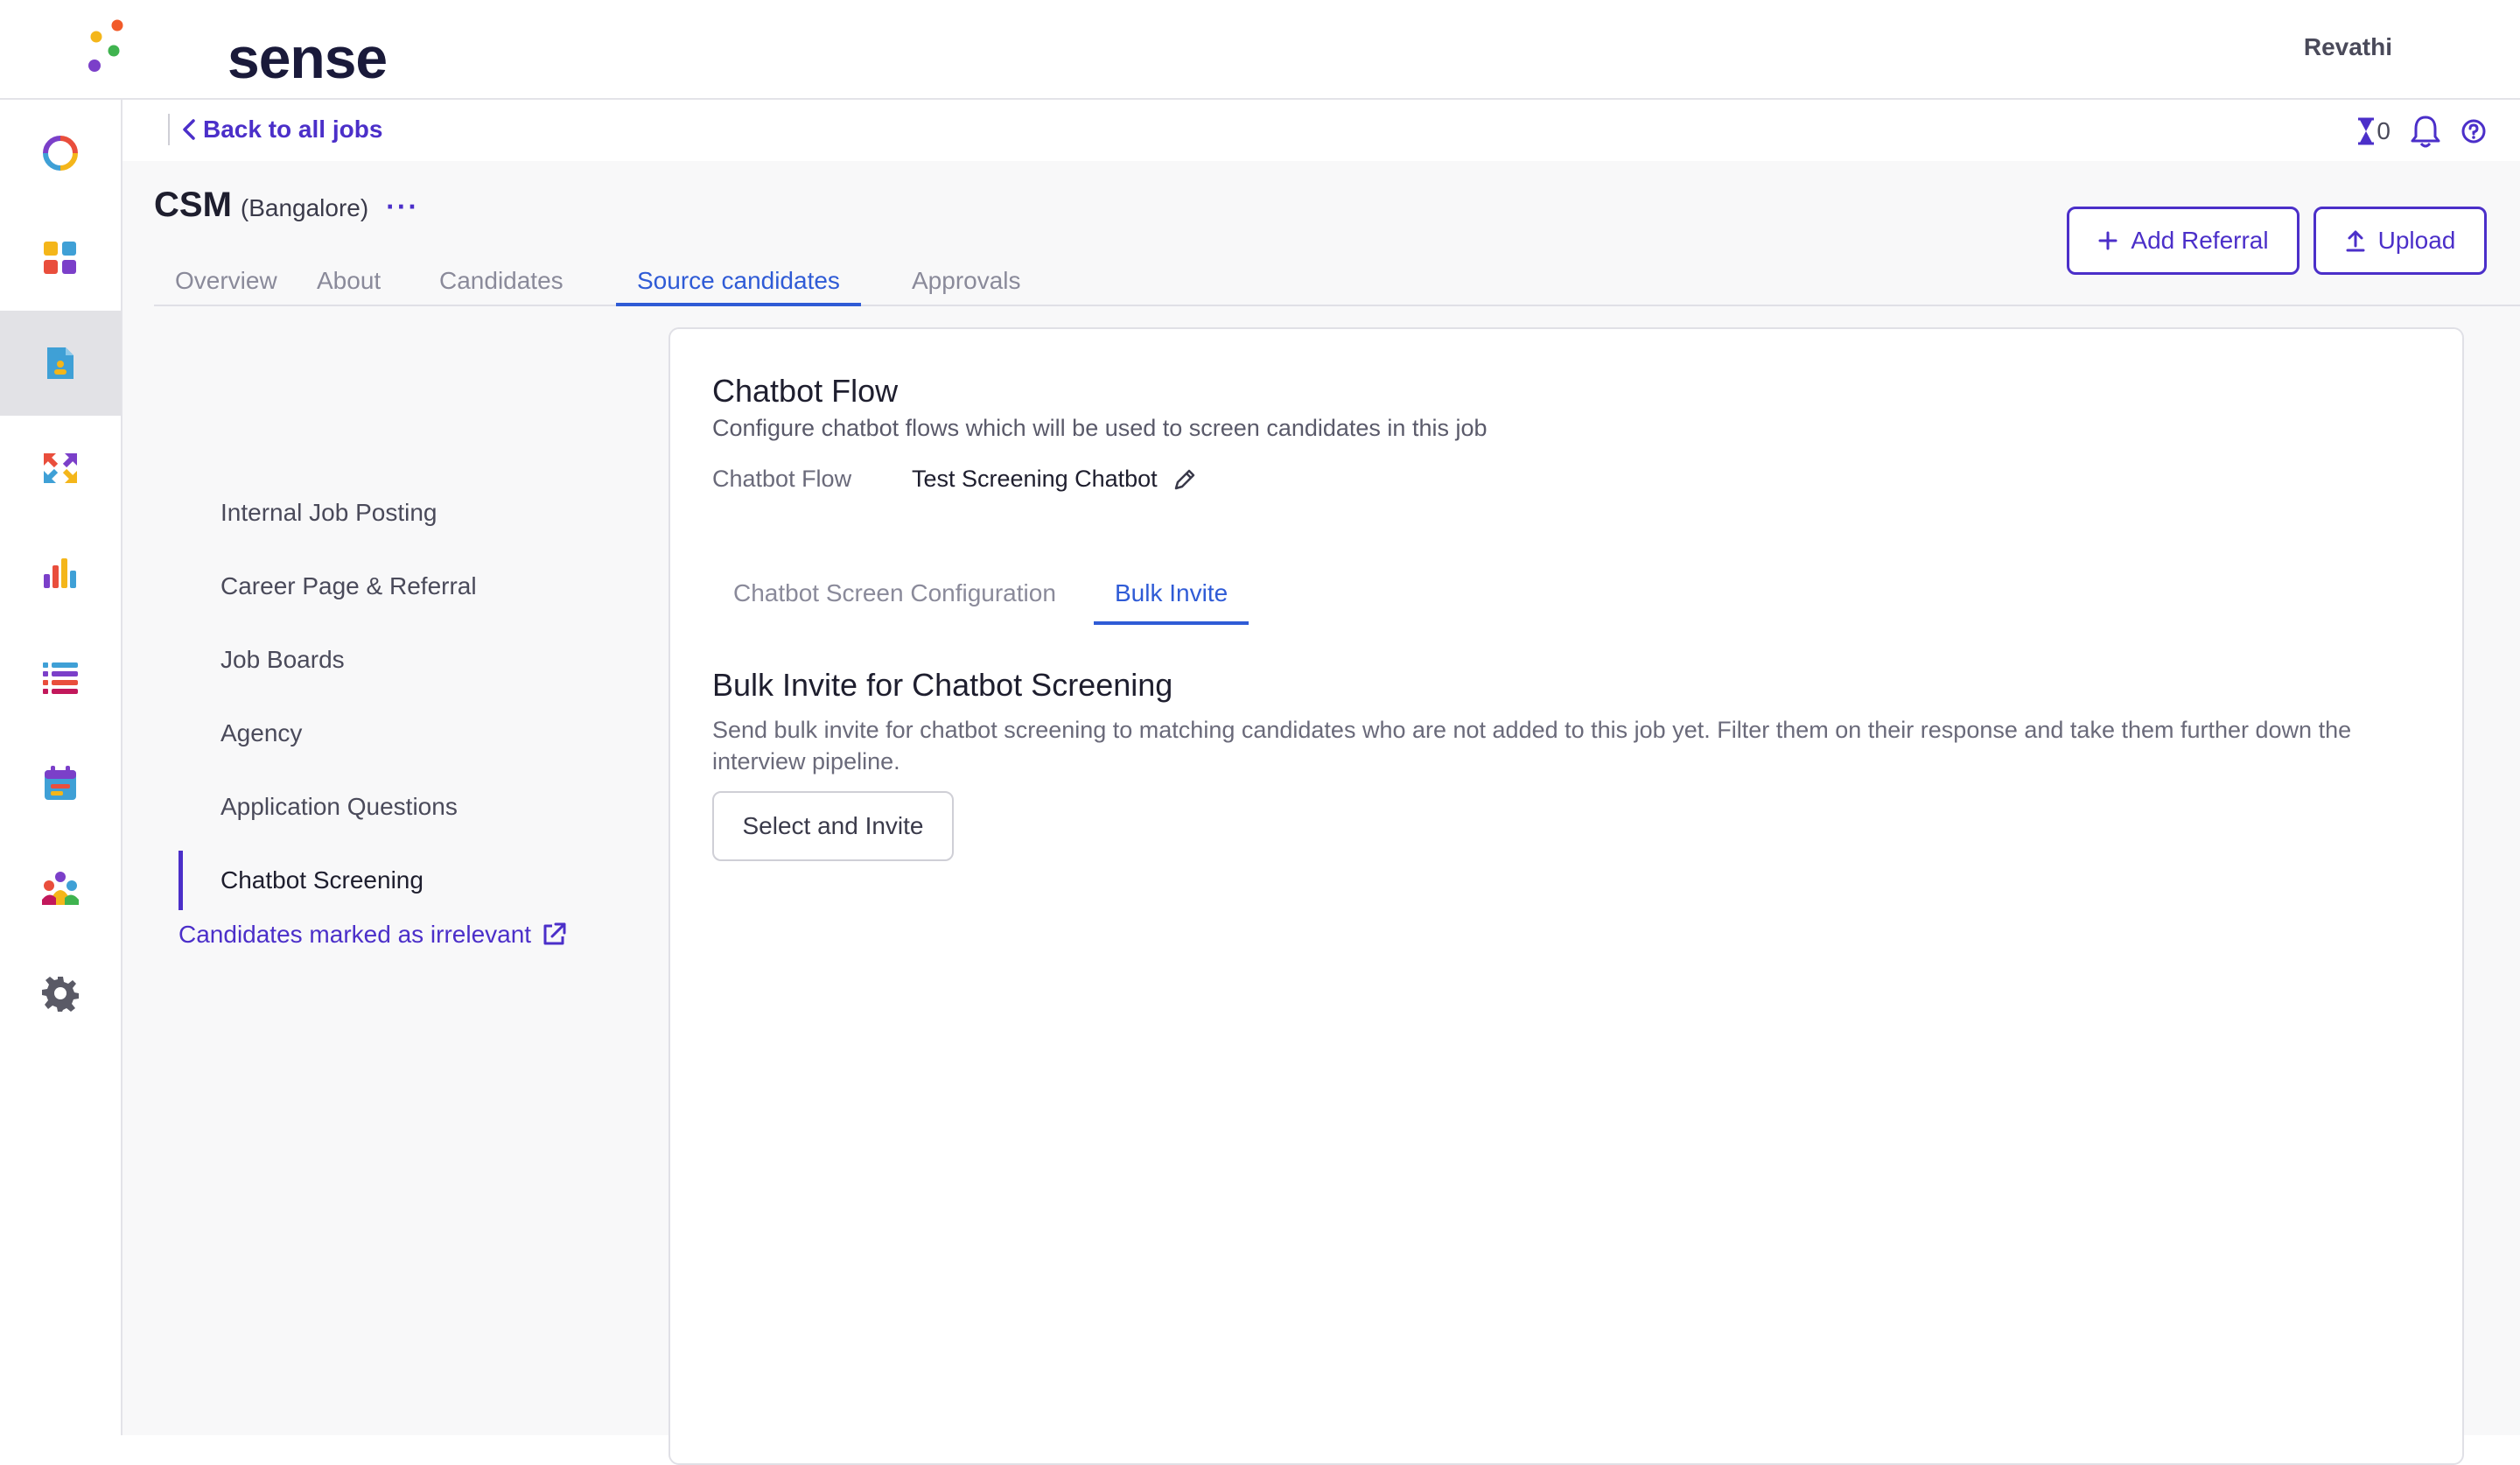 The image size is (2520, 1465). Describe the element at coordinates (2425, 131) in the screenshot. I see `bell-icon` at that location.